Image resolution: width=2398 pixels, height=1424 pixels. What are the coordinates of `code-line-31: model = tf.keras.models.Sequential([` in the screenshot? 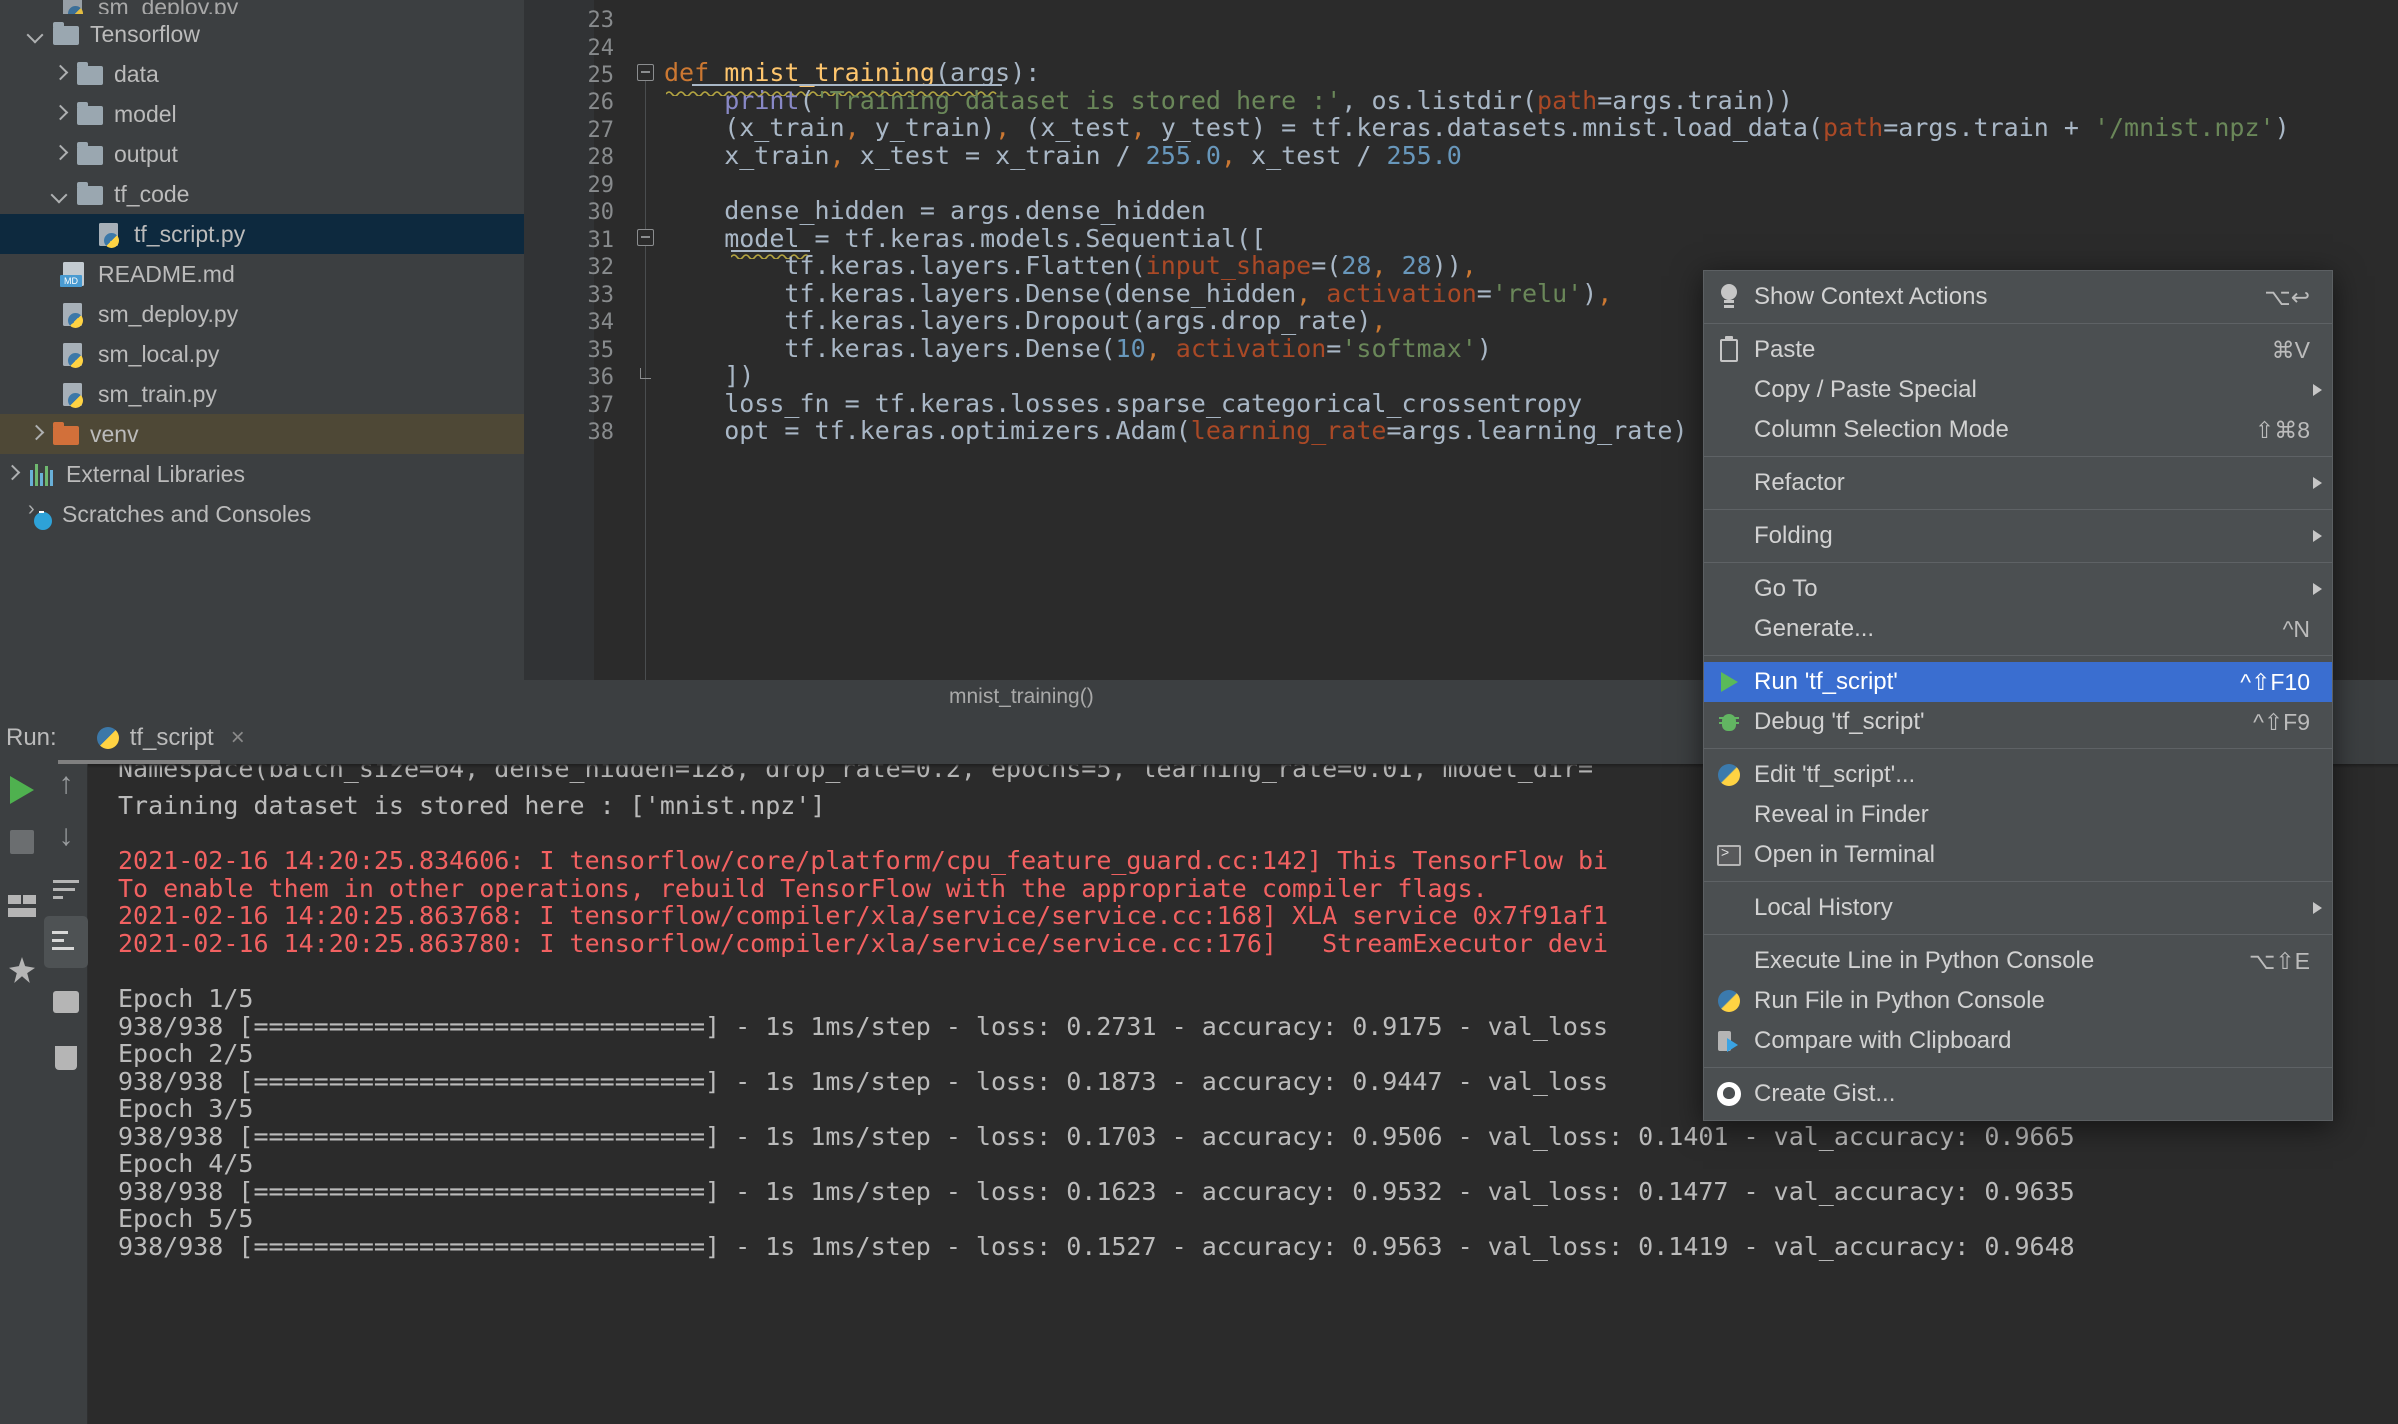 It's located at (965, 238).